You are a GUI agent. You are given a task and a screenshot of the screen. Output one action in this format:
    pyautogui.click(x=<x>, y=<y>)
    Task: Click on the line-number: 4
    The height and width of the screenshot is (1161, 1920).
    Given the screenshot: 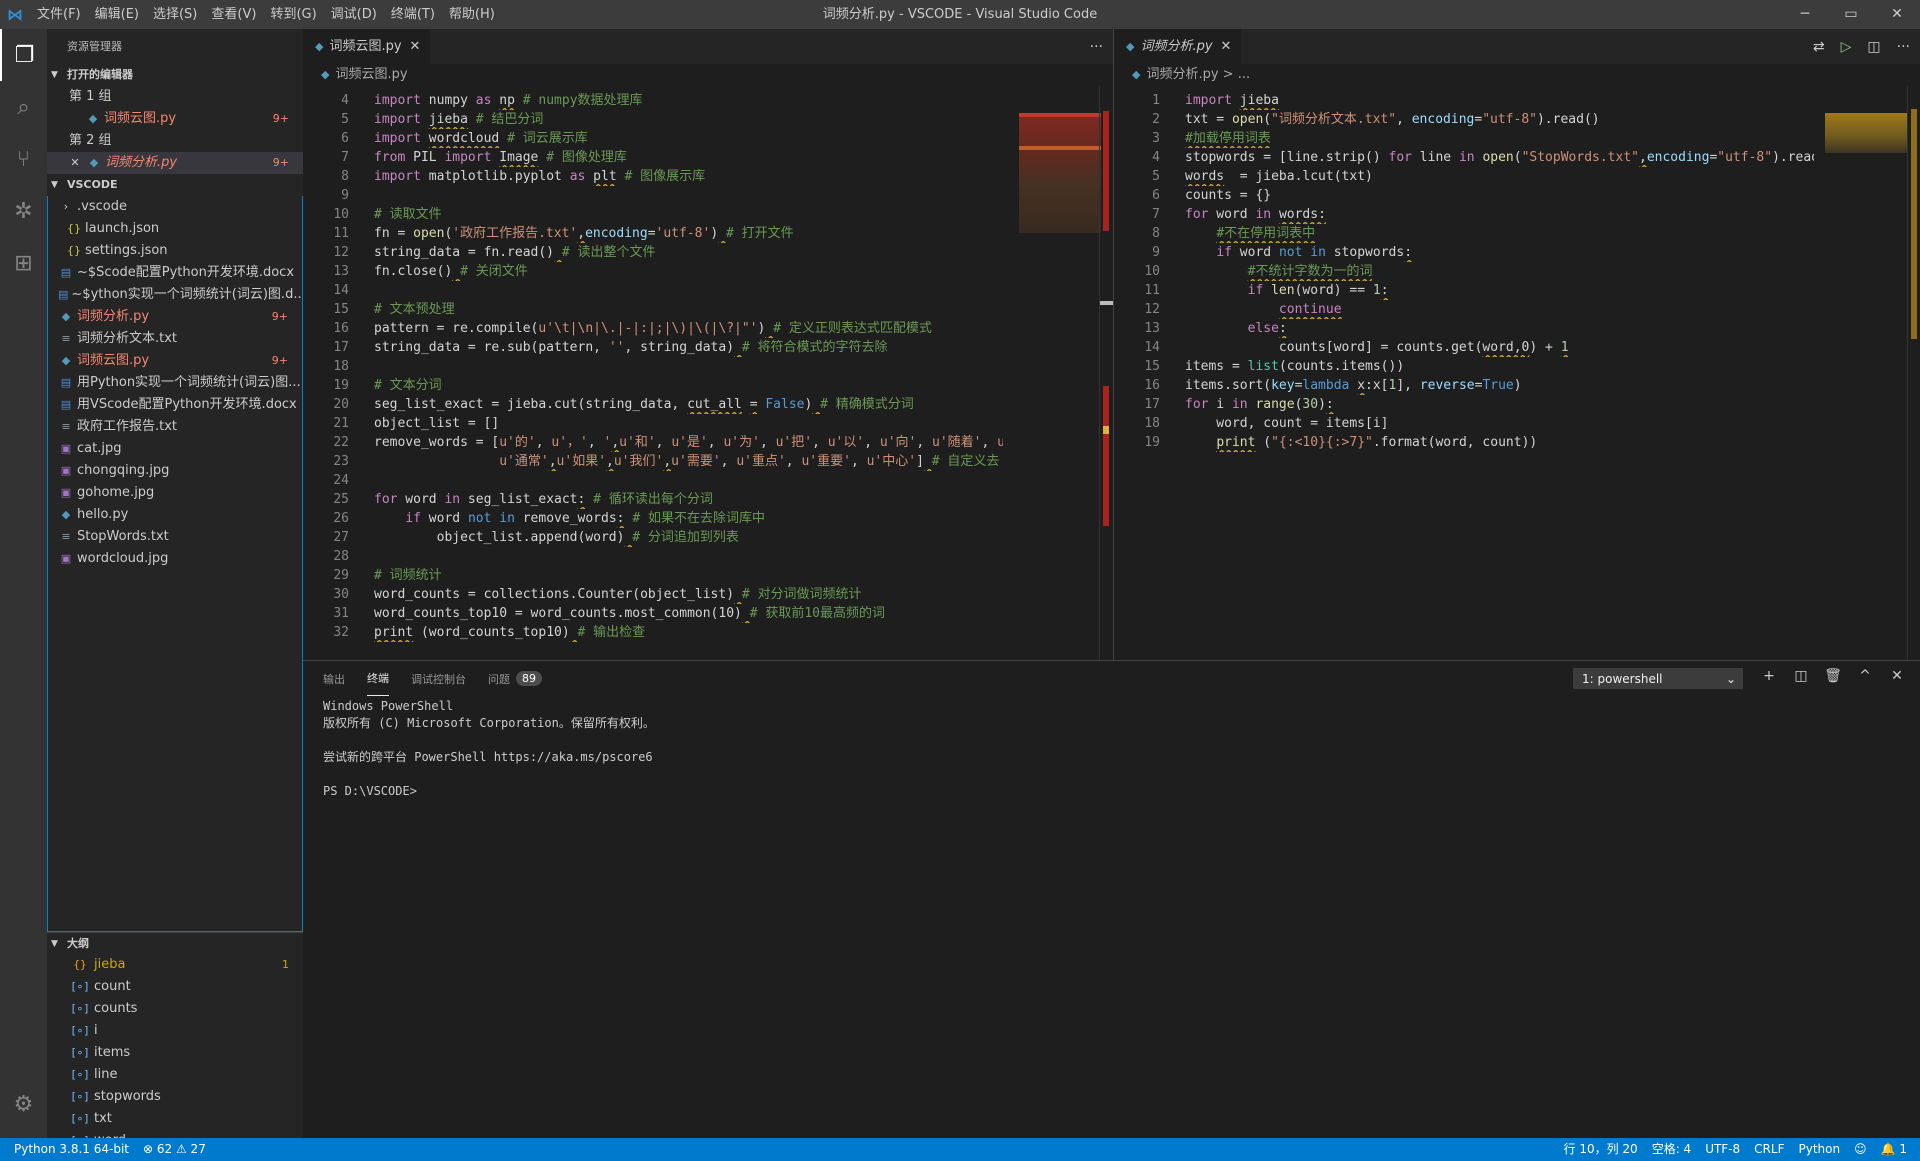 What is the action you would take?
    pyautogui.click(x=1156, y=157)
    